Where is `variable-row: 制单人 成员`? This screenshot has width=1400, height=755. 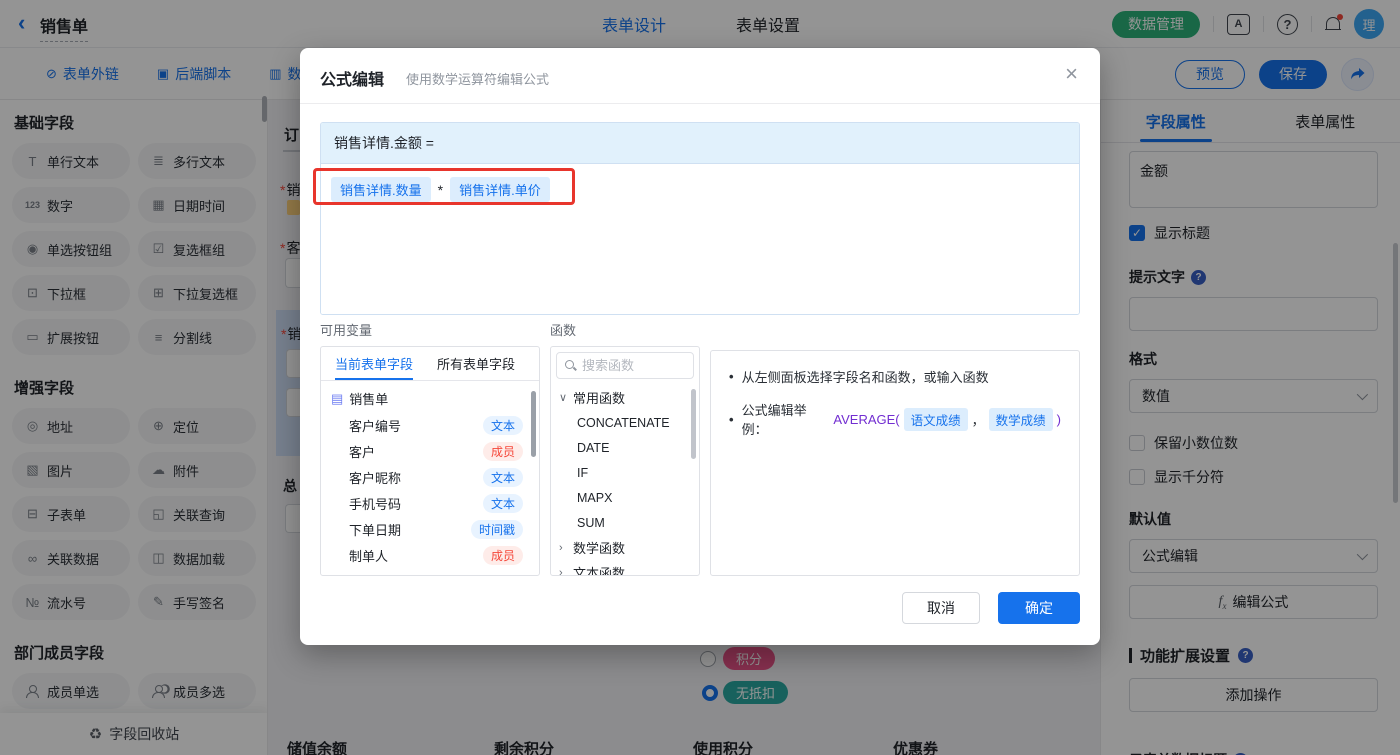 variable-row: 制单人 成员 is located at coordinates (430, 555).